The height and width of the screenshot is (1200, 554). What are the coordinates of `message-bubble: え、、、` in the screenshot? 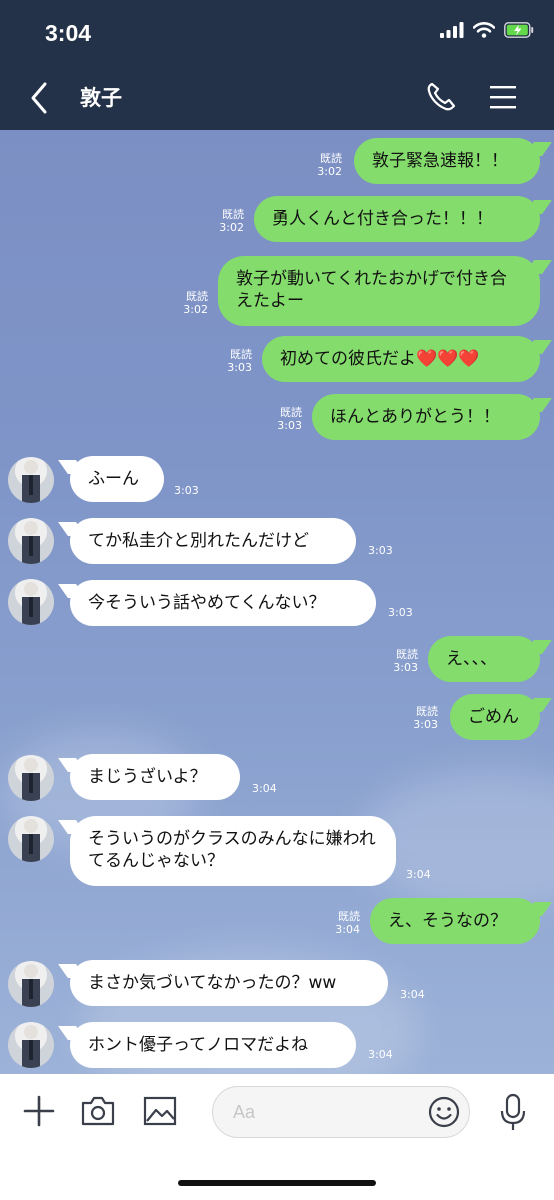 It's located at (484, 659).